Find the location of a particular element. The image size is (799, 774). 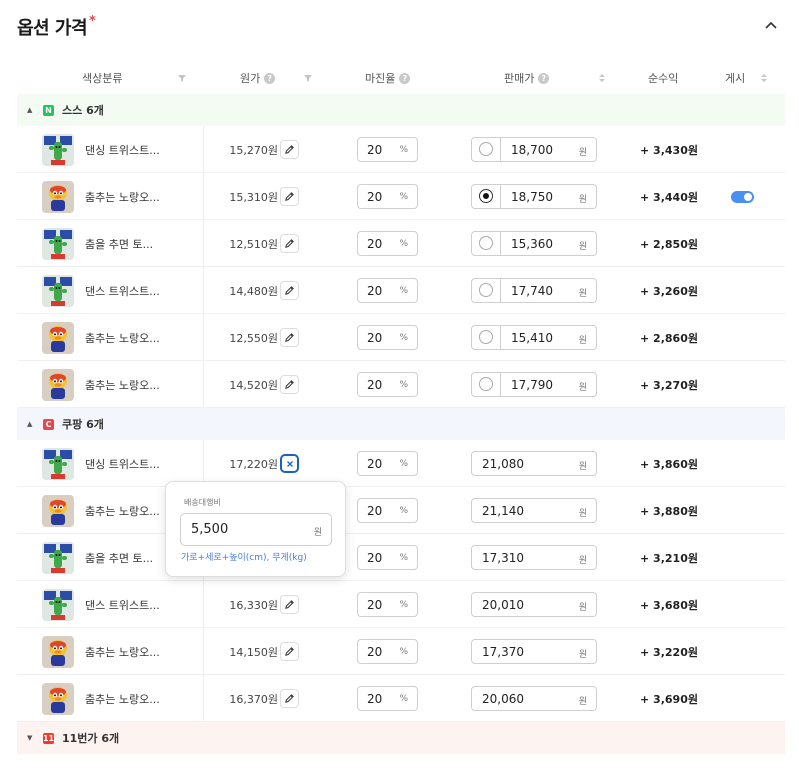

profit-value: + 3,430원 is located at coordinates (669, 150).